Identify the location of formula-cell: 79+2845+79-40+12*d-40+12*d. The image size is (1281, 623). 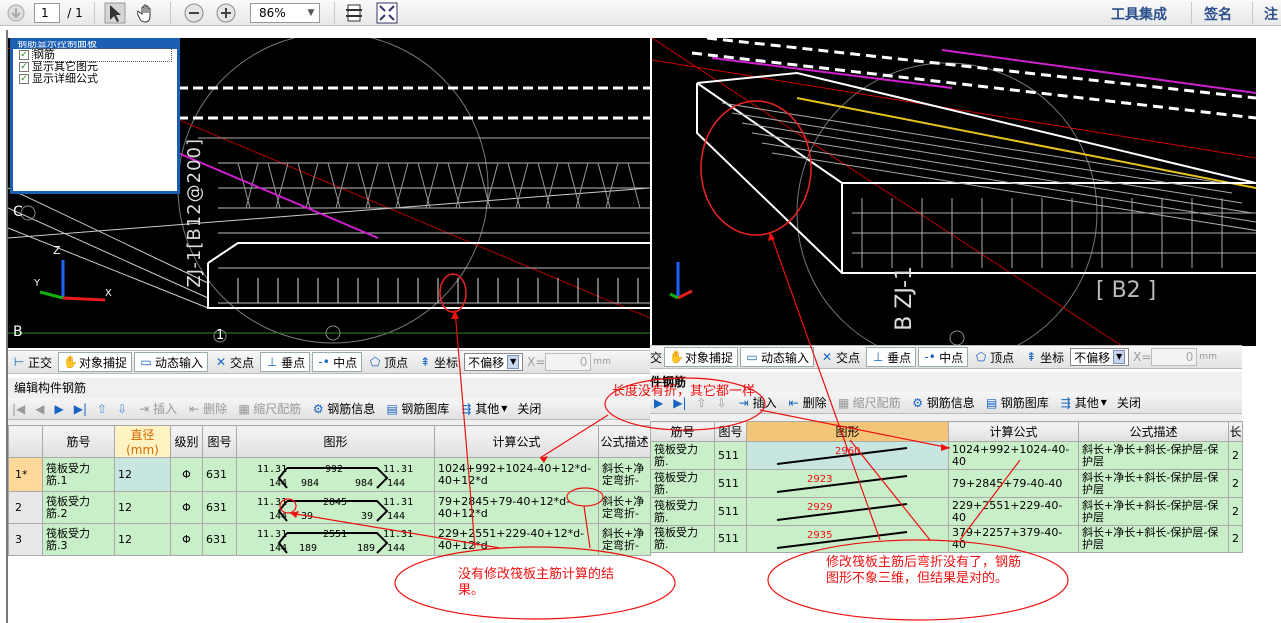
(516, 507).